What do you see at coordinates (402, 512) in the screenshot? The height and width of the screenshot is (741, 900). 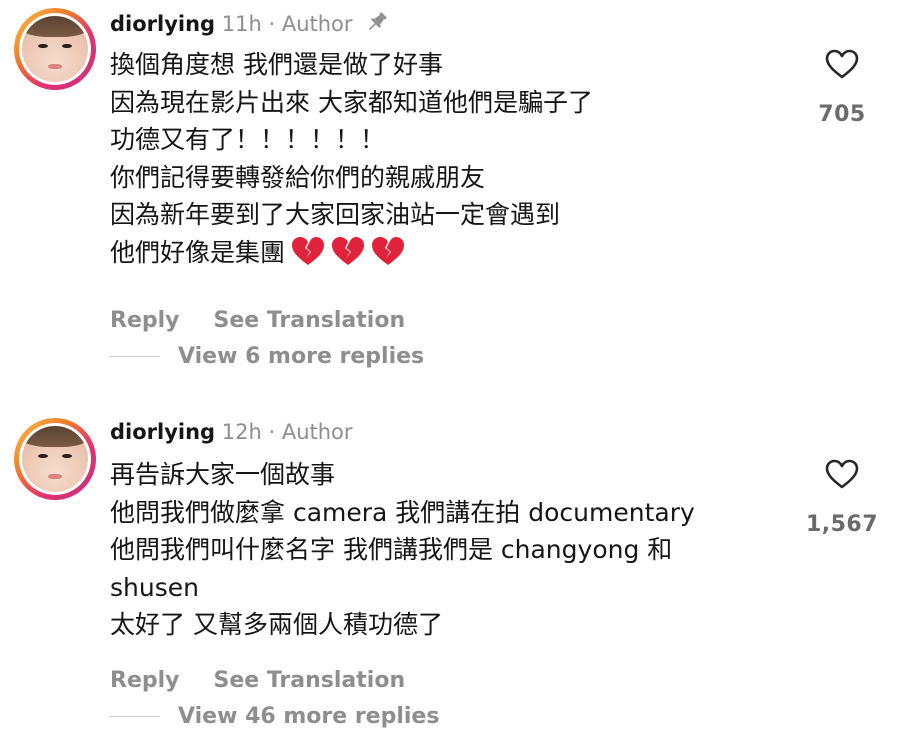 I see `comment-line: 他問我們做麼拿 camera 我們講在拍 documentary` at bounding box center [402, 512].